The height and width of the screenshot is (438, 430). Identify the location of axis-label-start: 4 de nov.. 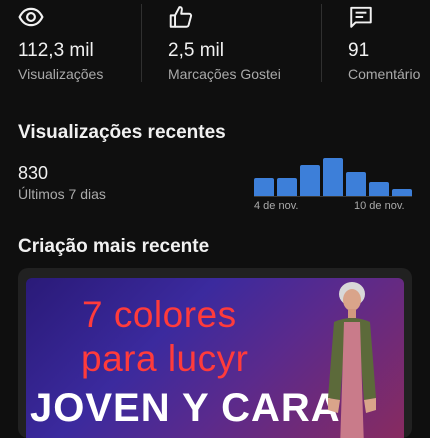
(276, 206).